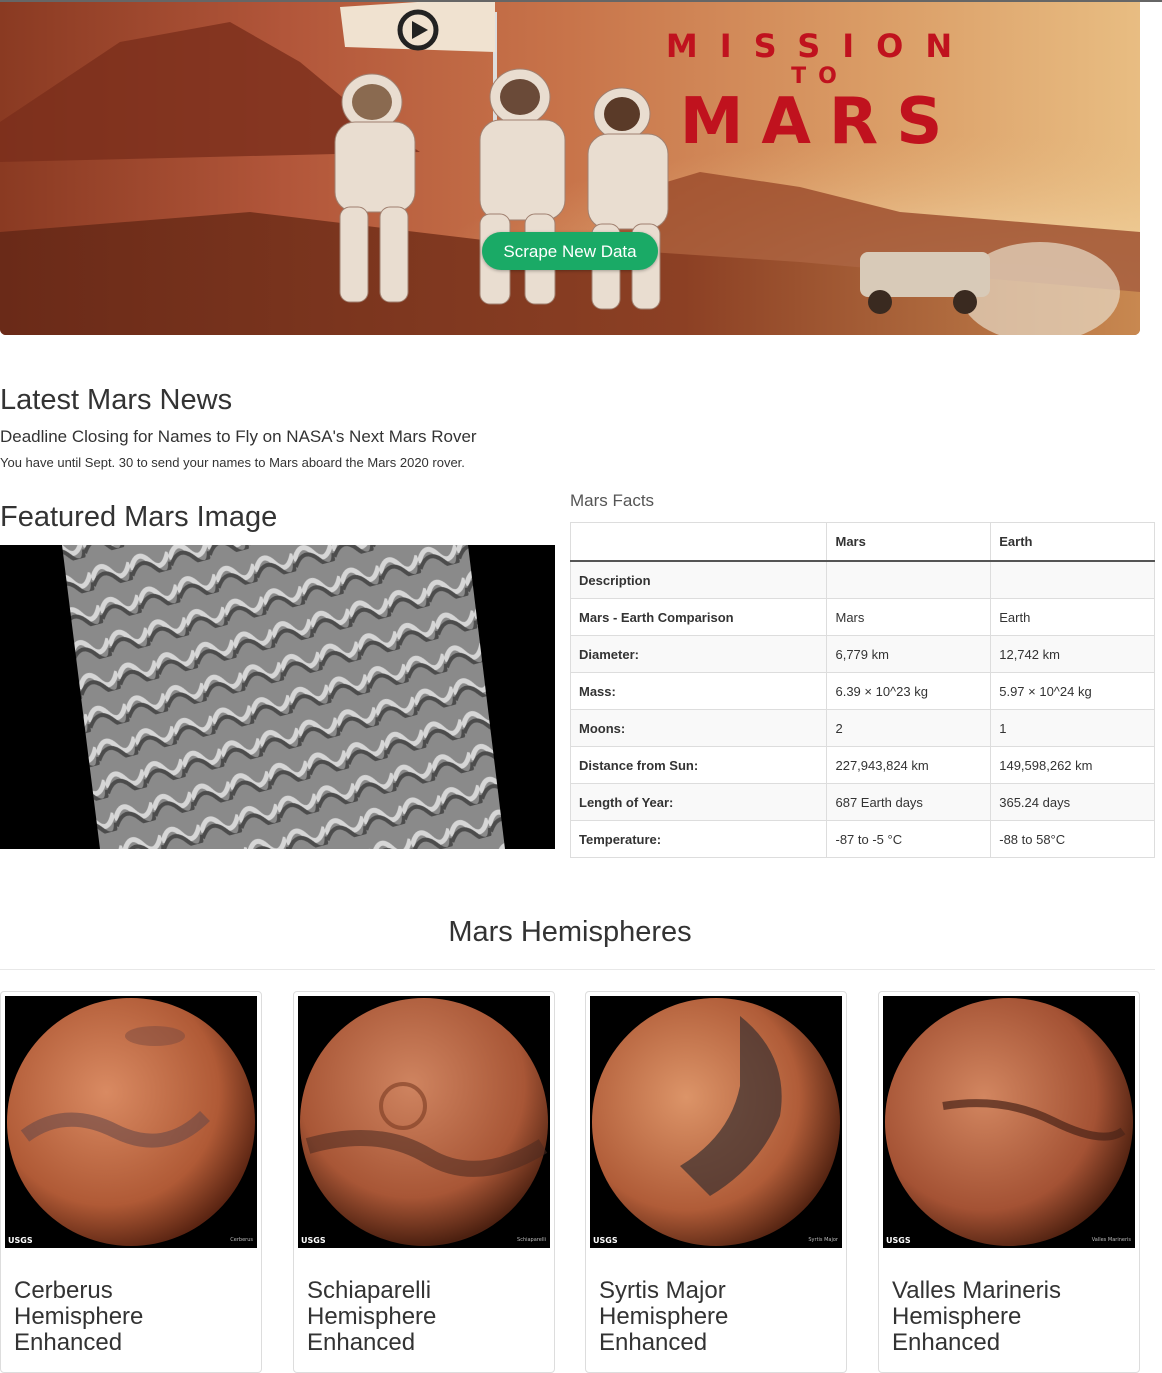 This screenshot has height=1373, width=1162. I want to click on hemisphere-image: USGS Valles Marineris, so click(1009, 1122).